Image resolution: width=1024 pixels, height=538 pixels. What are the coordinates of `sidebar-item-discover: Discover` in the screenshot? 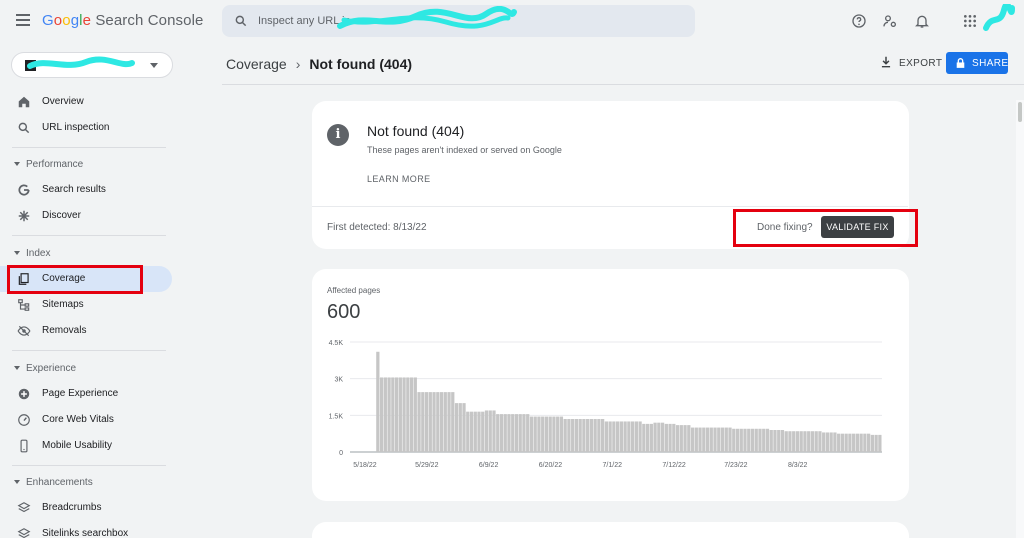 It's located at (86, 216).